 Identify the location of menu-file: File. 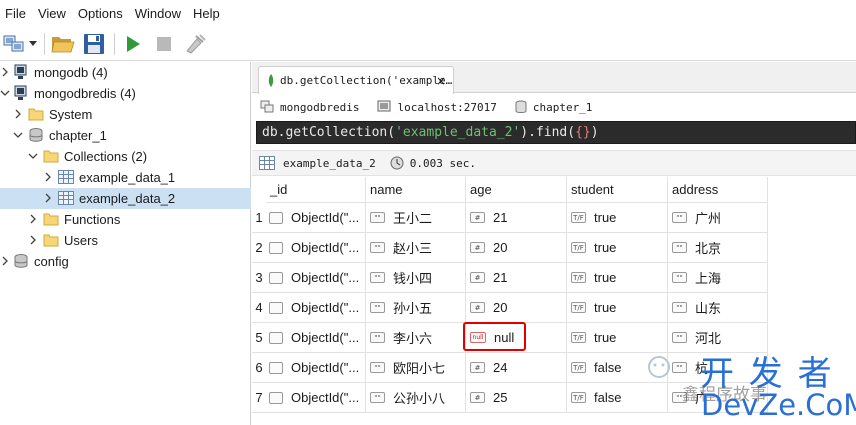
(16, 14).